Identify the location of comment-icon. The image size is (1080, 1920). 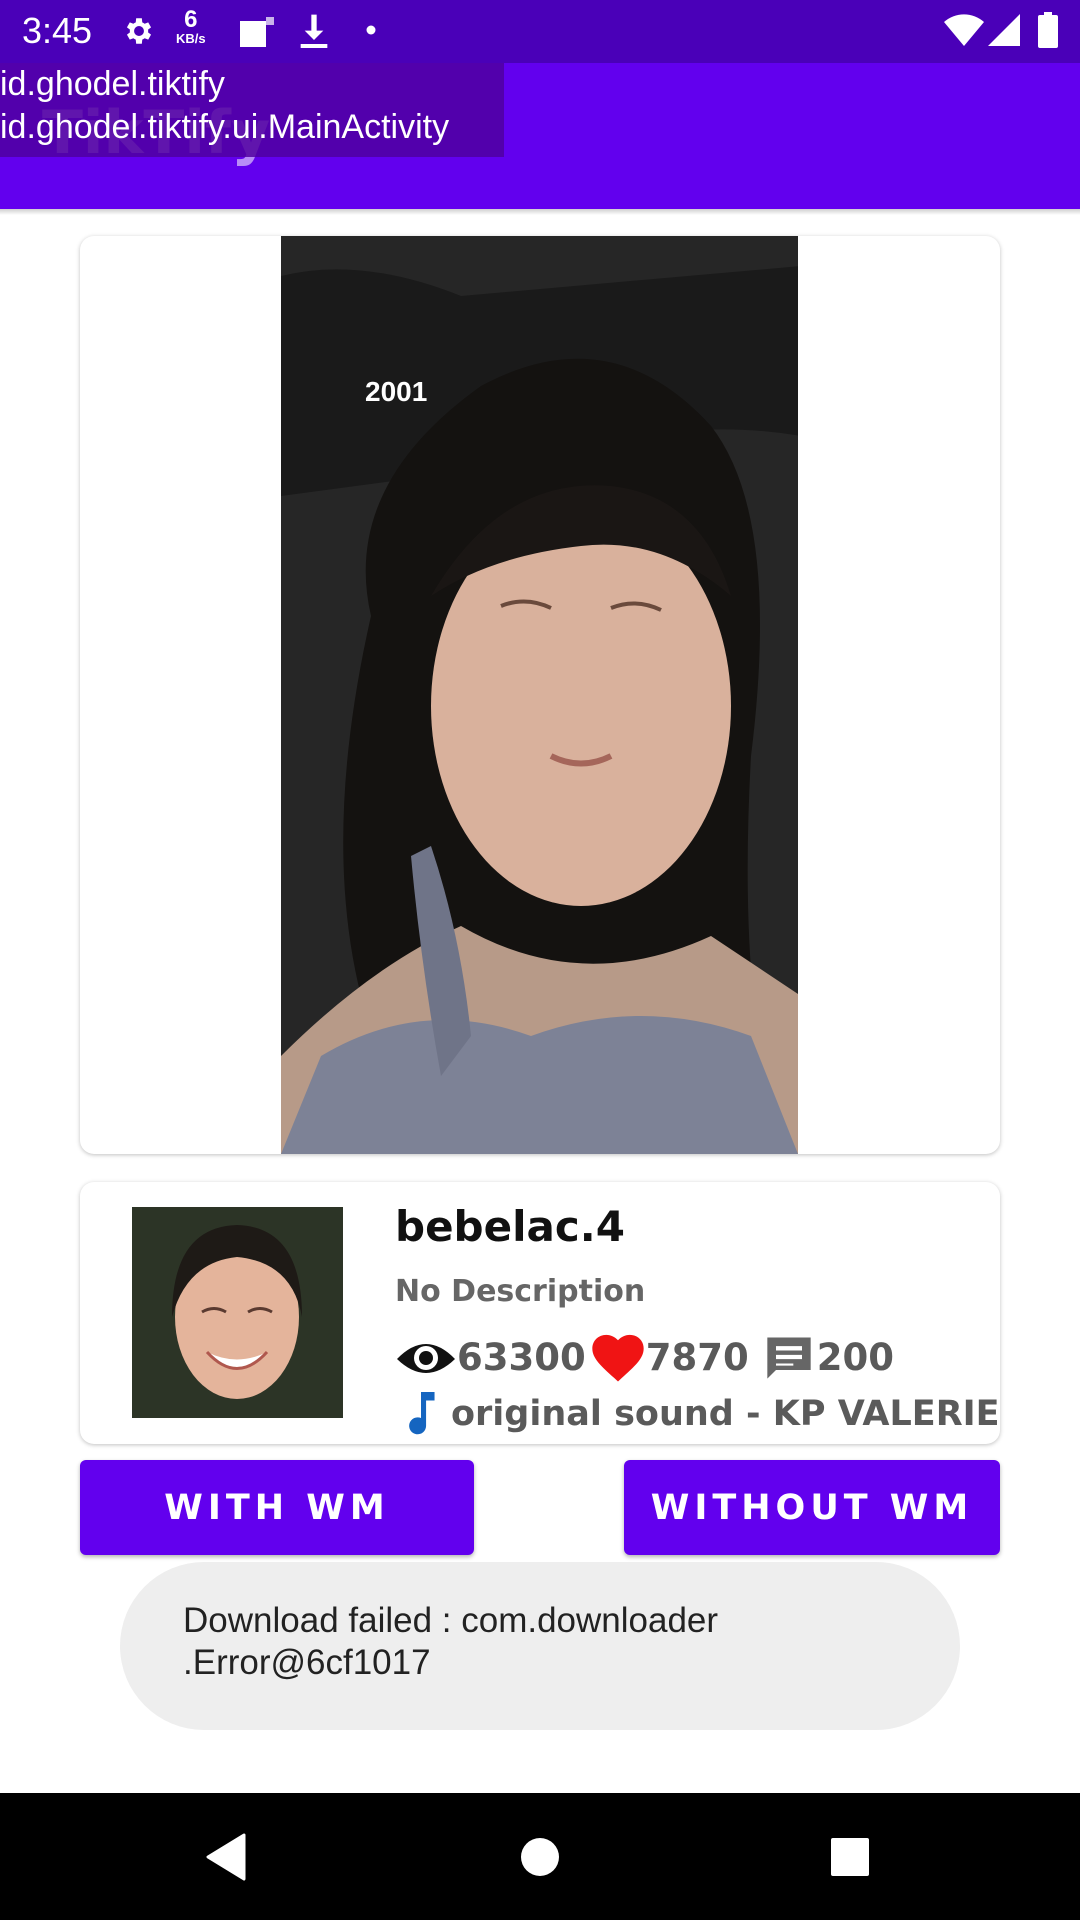
(789, 1358).